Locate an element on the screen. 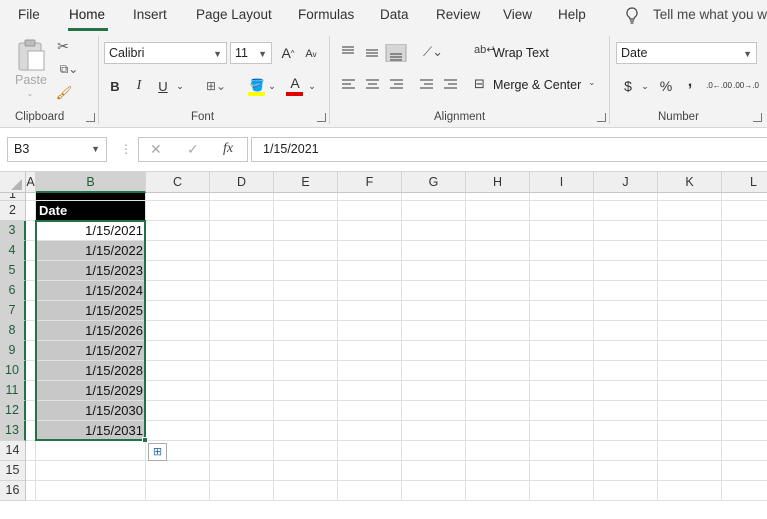 The height and width of the screenshot is (519, 767). italic-button: I is located at coordinates (139, 86).